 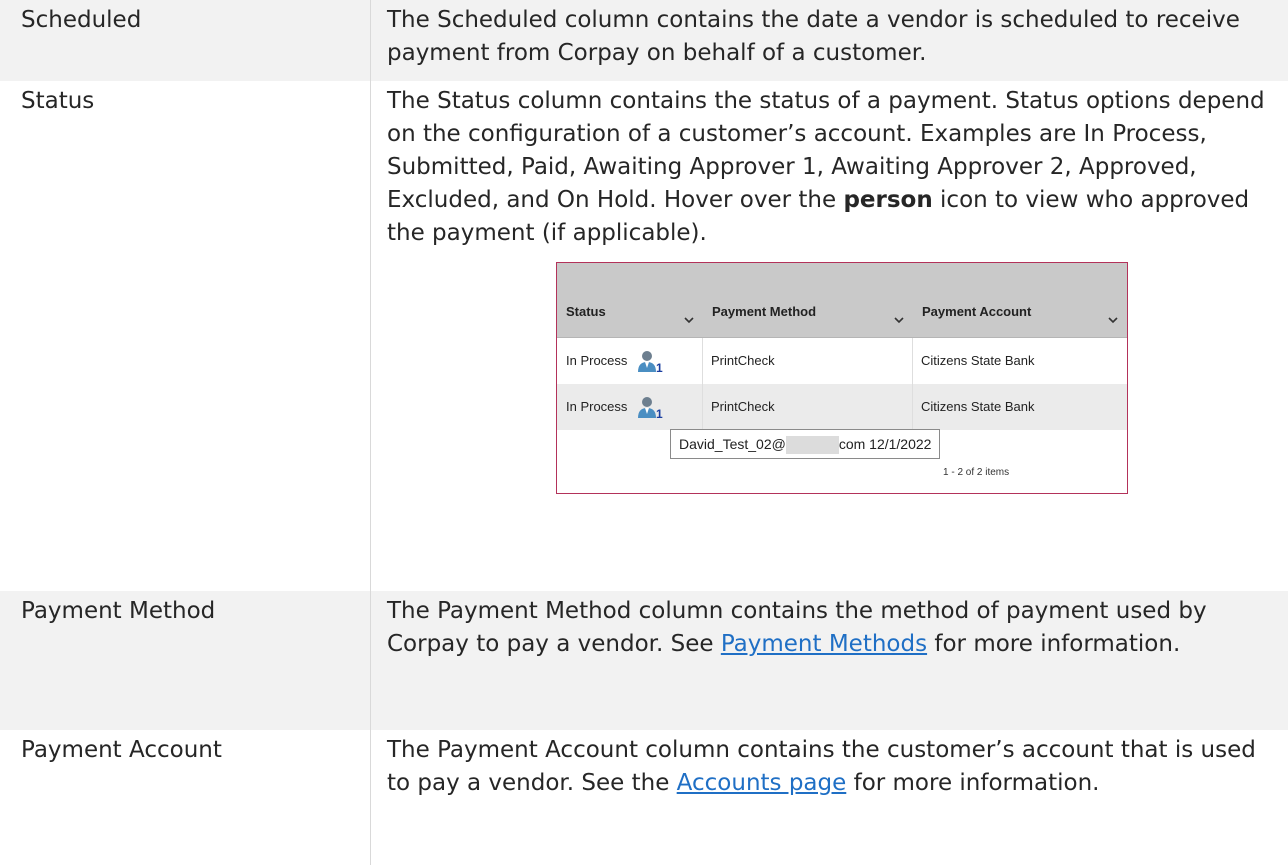 What do you see at coordinates (586, 311) in the screenshot?
I see `column-header-label: Status` at bounding box center [586, 311].